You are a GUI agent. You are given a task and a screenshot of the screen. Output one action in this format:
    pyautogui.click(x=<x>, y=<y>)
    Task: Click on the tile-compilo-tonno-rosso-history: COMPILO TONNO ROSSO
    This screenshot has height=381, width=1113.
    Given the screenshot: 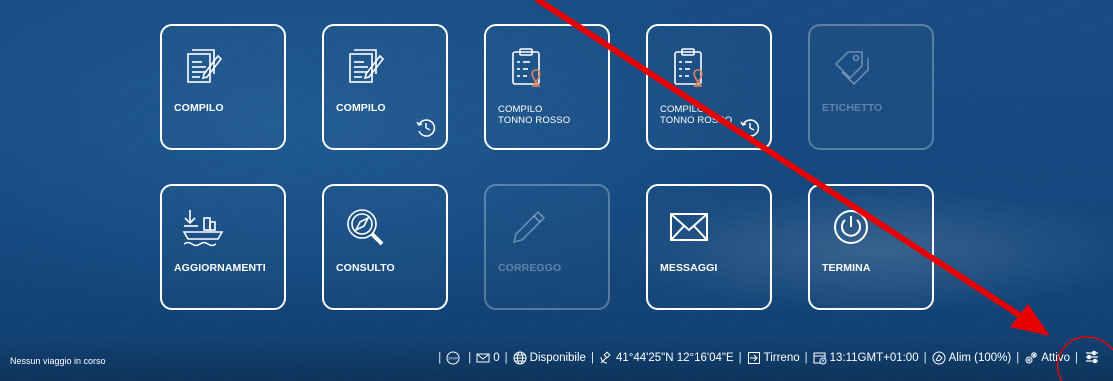 What is the action you would take?
    pyautogui.click(x=709, y=87)
    